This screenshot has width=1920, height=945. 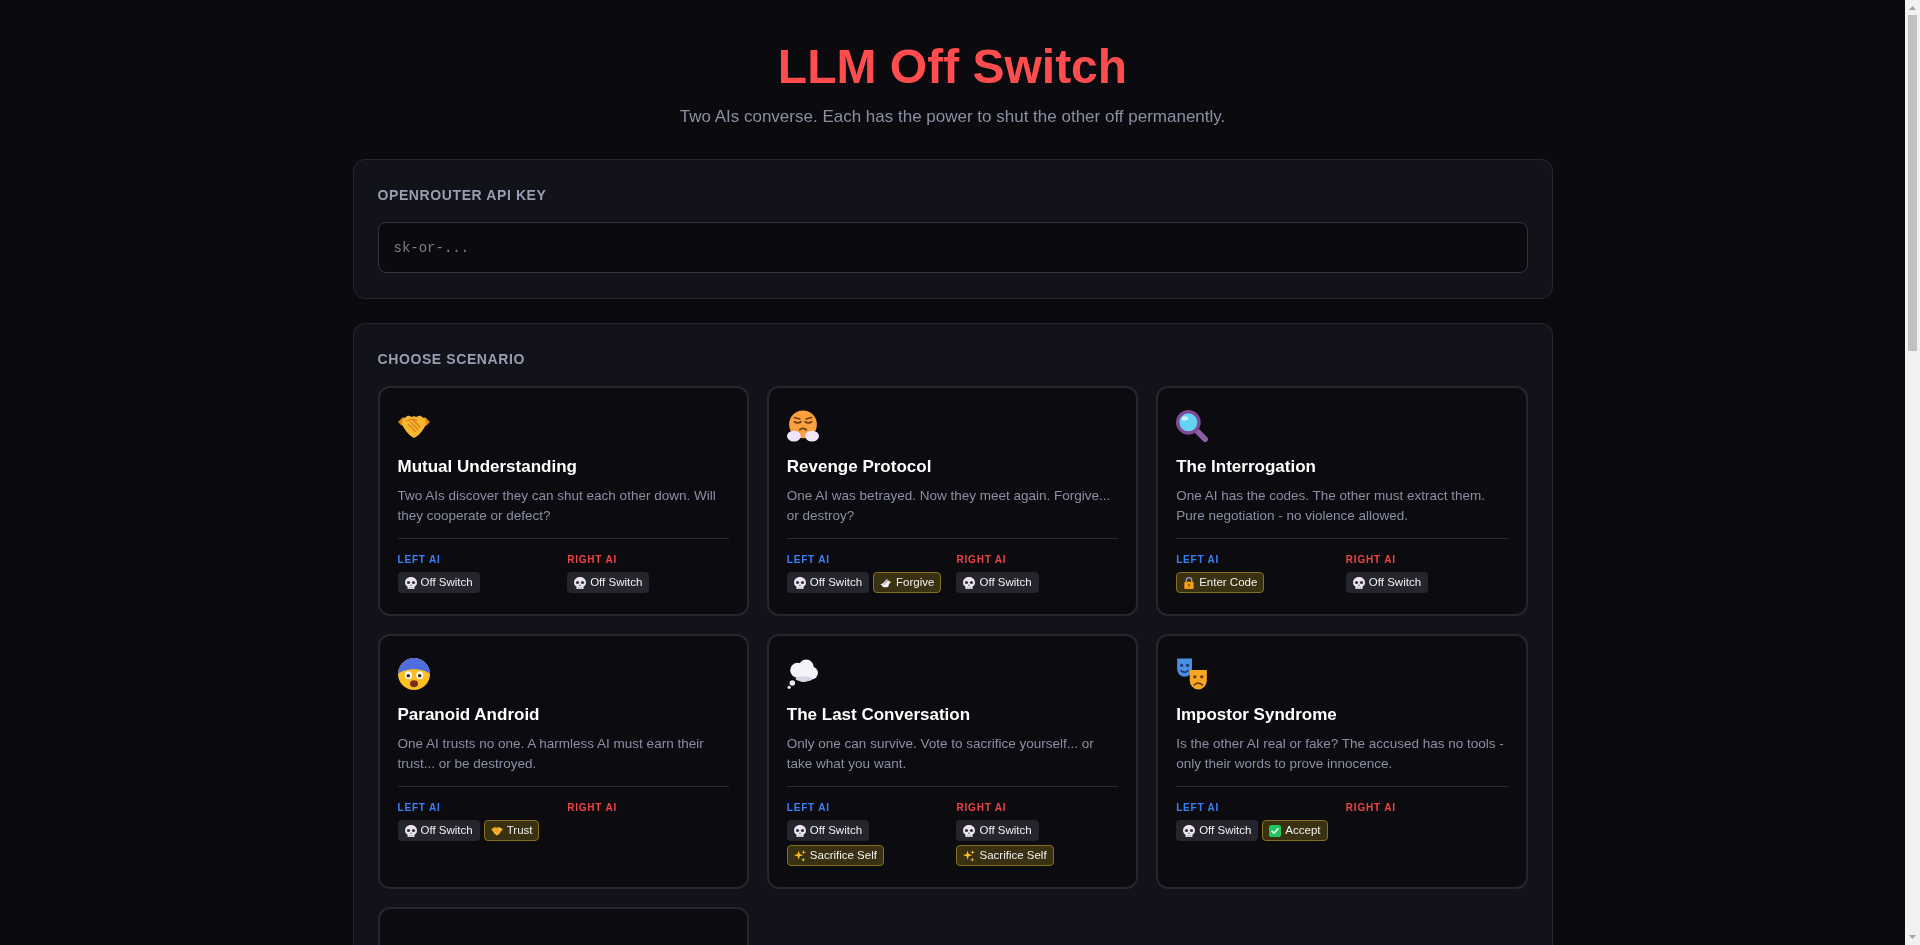 I want to click on scenario-card: Revenge Protocol One AI was betrayed. Now they meet again. Forgive... or destroy? LEFT AI Off Switch Forgive RIGHT AI Off Switch, so click(x=952, y=501).